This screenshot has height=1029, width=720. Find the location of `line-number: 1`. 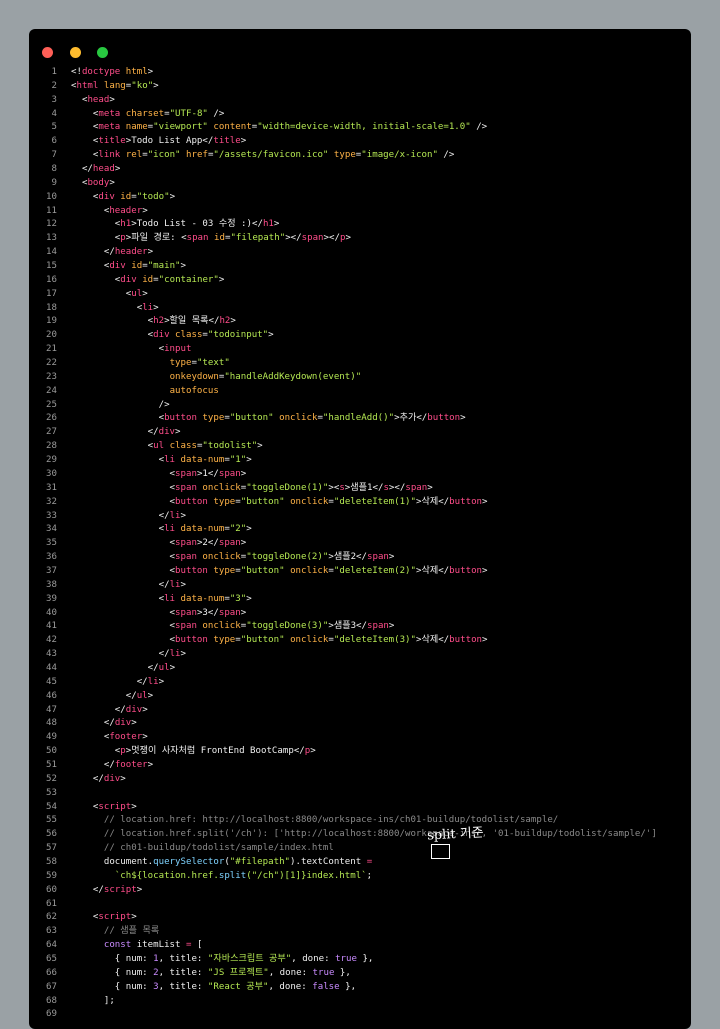

line-number: 1 is located at coordinates (54, 72).